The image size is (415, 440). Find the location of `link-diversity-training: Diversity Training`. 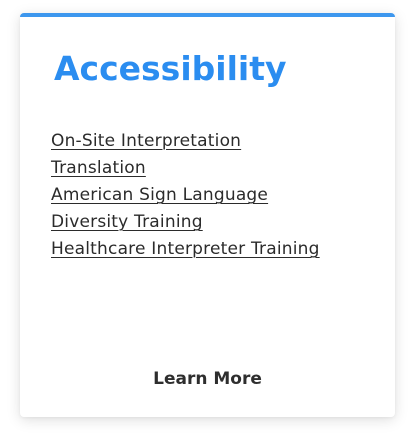

link-diversity-training: Diversity Training is located at coordinates (127, 222).